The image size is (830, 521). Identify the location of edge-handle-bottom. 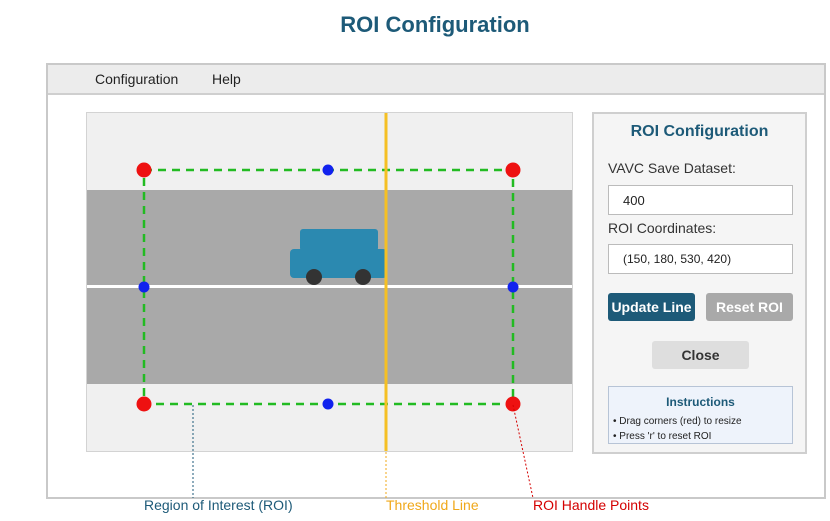
(328, 404).